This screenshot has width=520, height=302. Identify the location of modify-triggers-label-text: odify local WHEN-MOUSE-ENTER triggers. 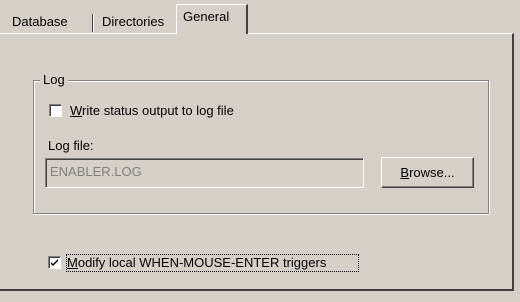
(202, 262).